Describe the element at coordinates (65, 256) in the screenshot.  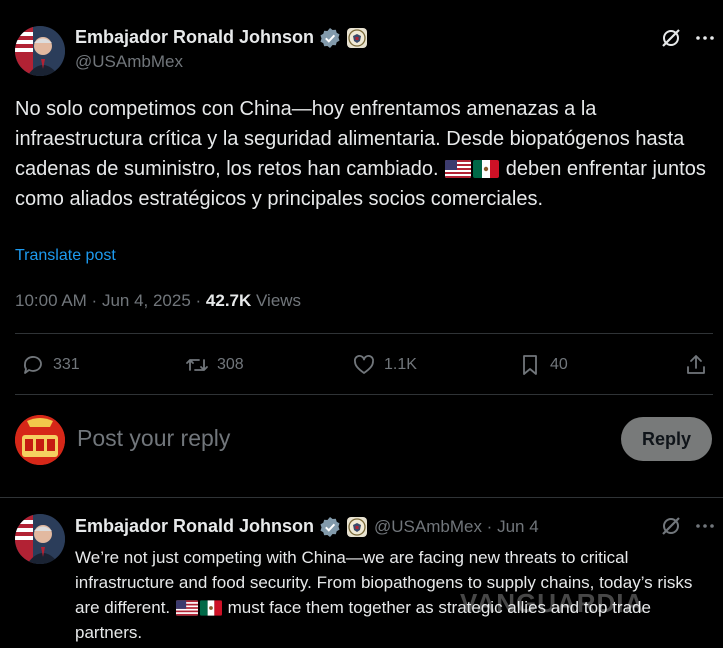
I see `translate-post-link: Translate post` at that location.